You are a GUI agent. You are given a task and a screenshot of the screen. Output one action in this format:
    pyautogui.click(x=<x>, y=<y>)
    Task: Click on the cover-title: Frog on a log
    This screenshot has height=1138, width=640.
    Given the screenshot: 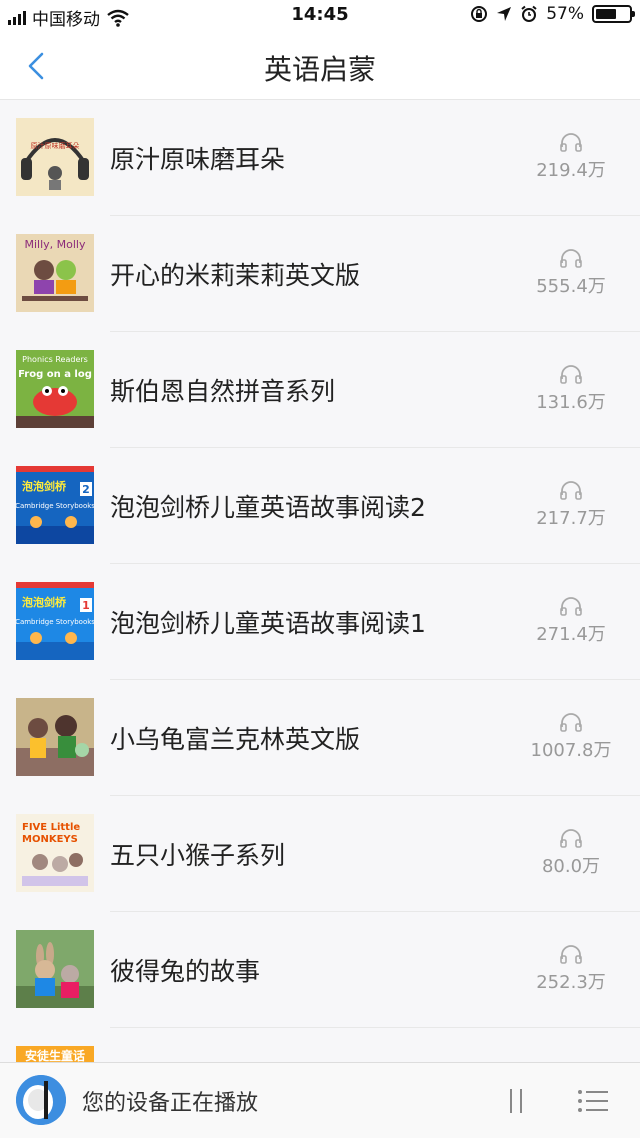 What is the action you would take?
    pyautogui.click(x=55, y=374)
    